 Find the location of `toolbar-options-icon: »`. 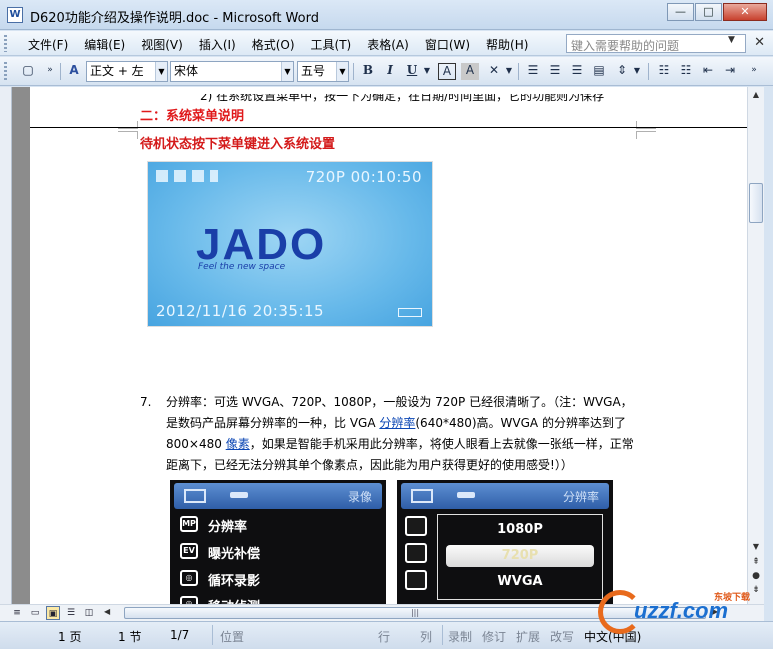

toolbar-options-icon: » is located at coordinates (50, 71).